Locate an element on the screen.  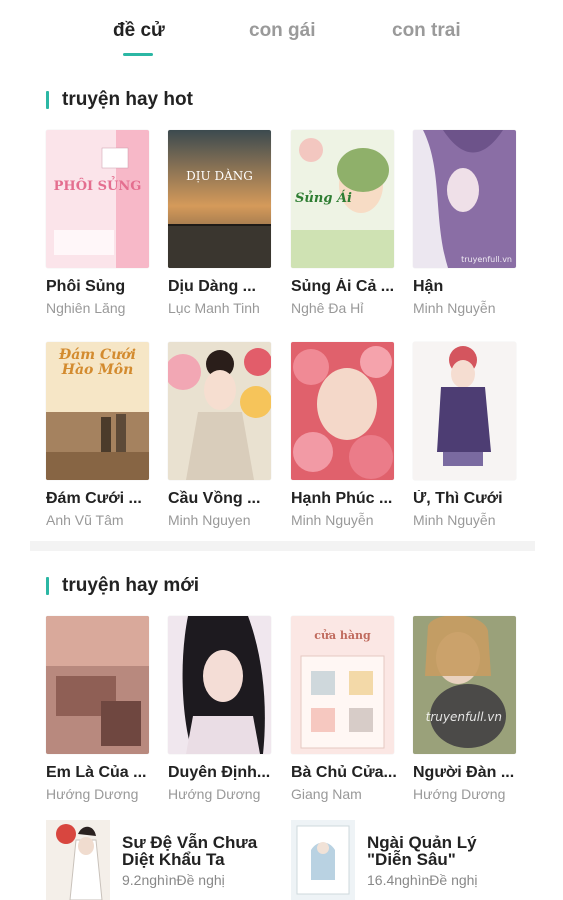
book-cover: PHÔI SỦNG is located at coordinates (97, 199).